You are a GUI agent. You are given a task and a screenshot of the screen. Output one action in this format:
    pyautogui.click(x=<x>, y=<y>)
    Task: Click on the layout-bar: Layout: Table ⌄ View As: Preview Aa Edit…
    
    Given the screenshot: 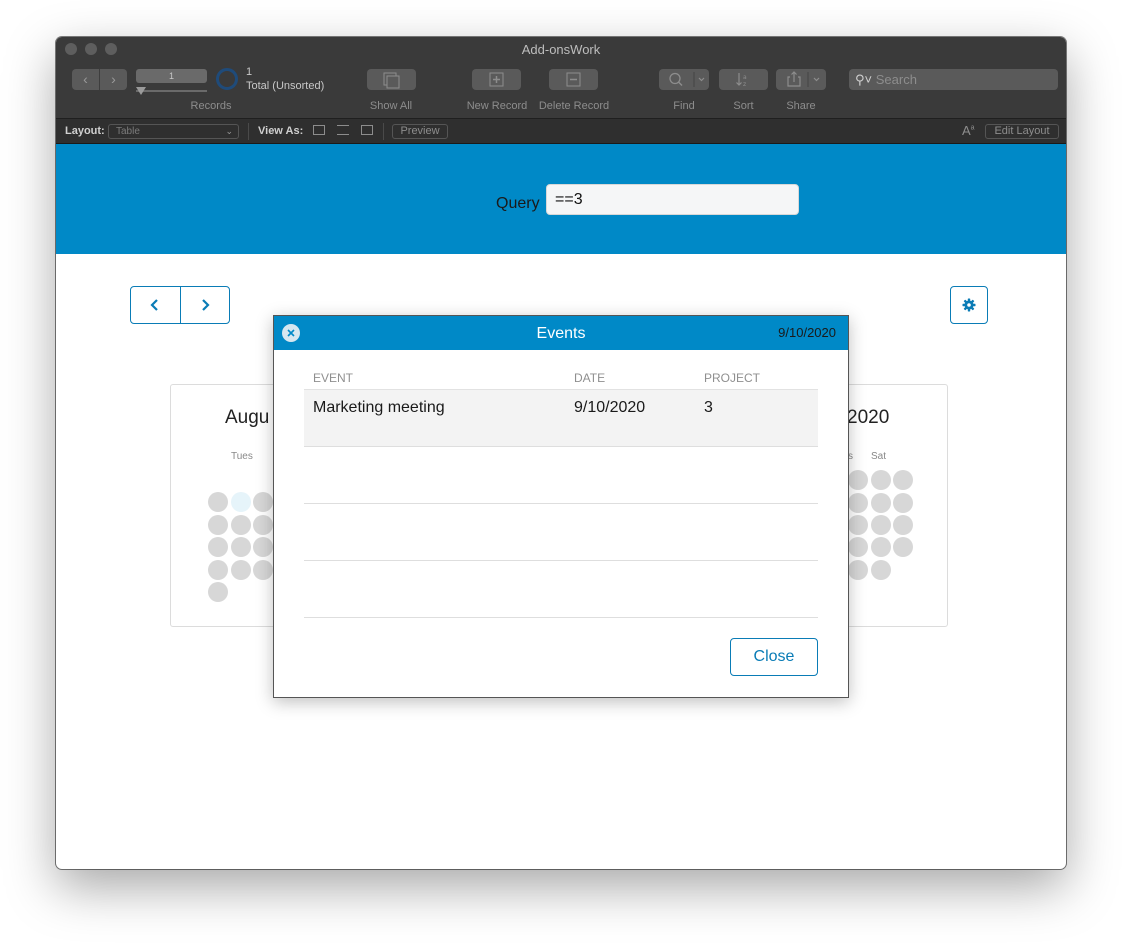 What is the action you would take?
    pyautogui.click(x=561, y=131)
    